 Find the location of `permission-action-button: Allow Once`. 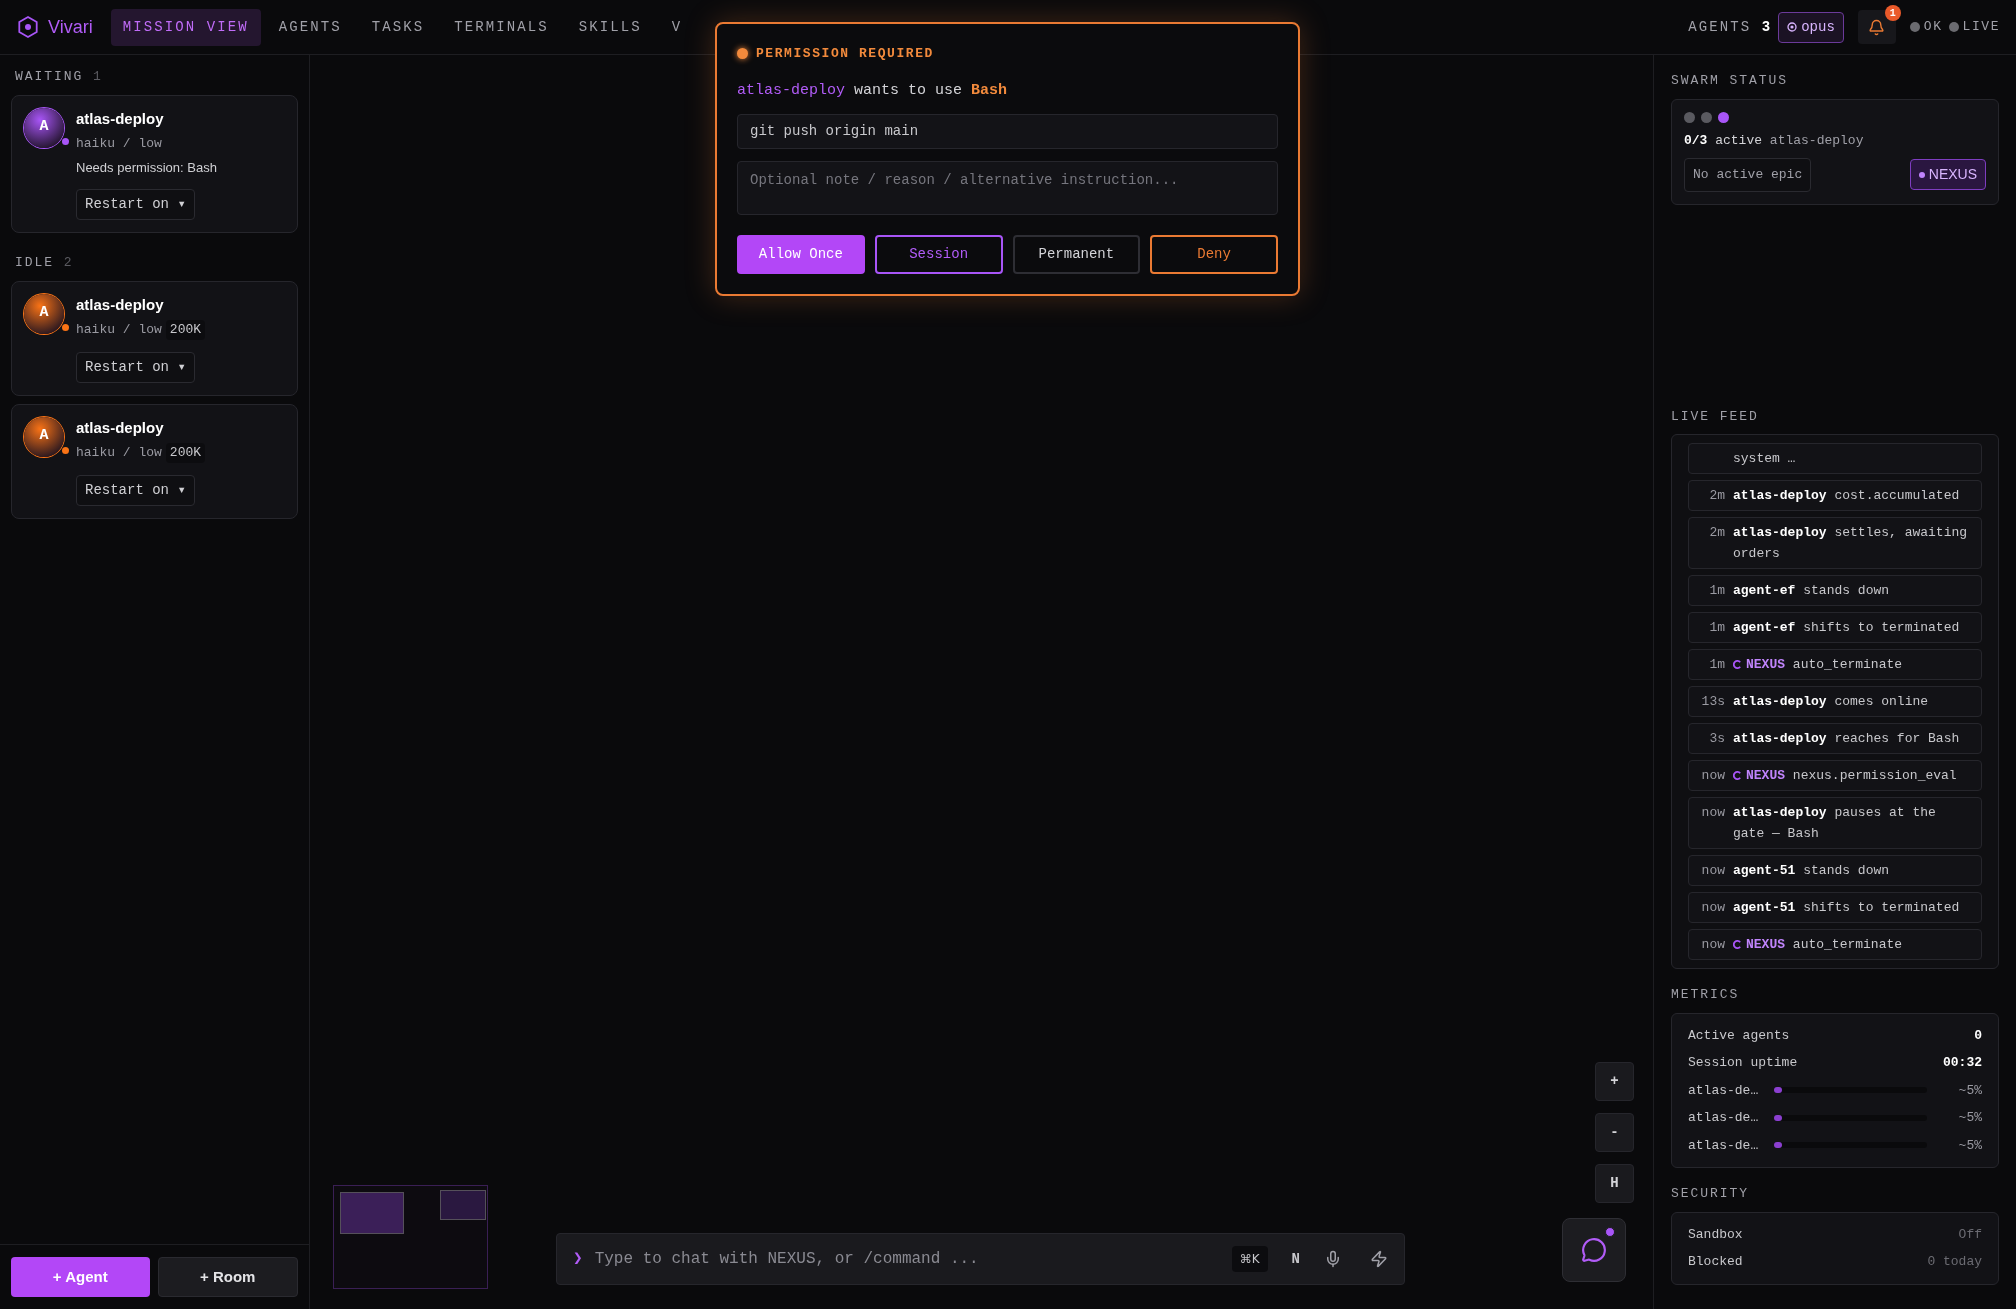

permission-action-button: Allow Once is located at coordinates (801, 254).